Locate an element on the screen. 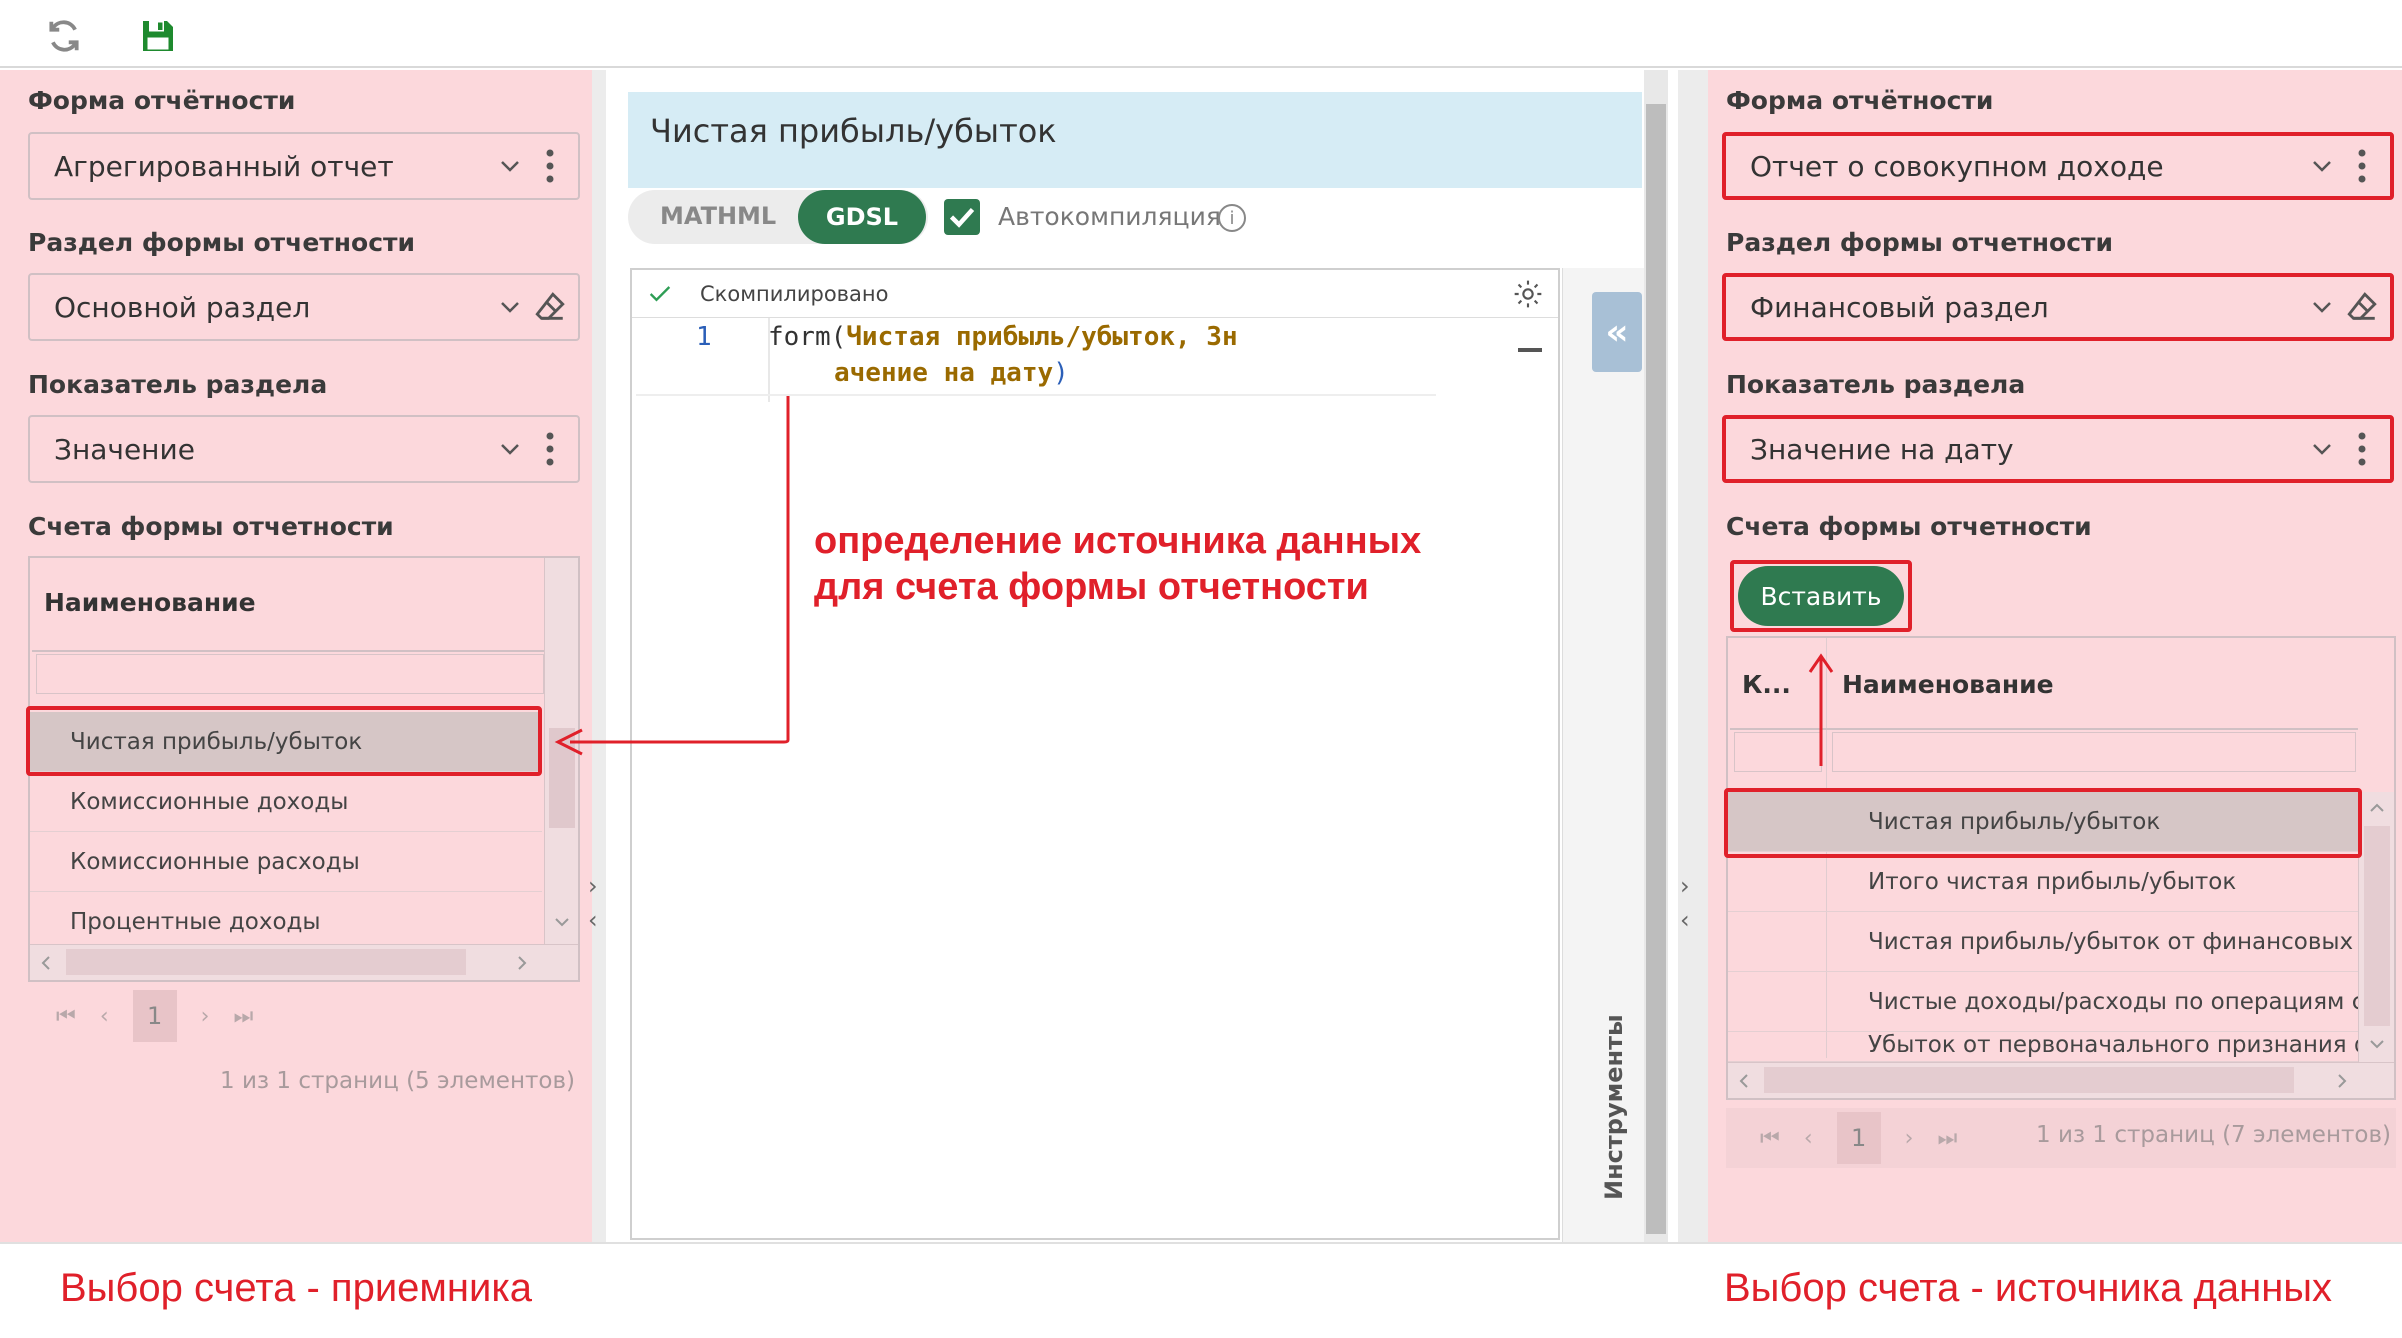 Image resolution: width=2402 pixels, height=1338 pixels. left-page-info: 1 из 1 страниц (5 элементов) is located at coordinates (397, 1081).